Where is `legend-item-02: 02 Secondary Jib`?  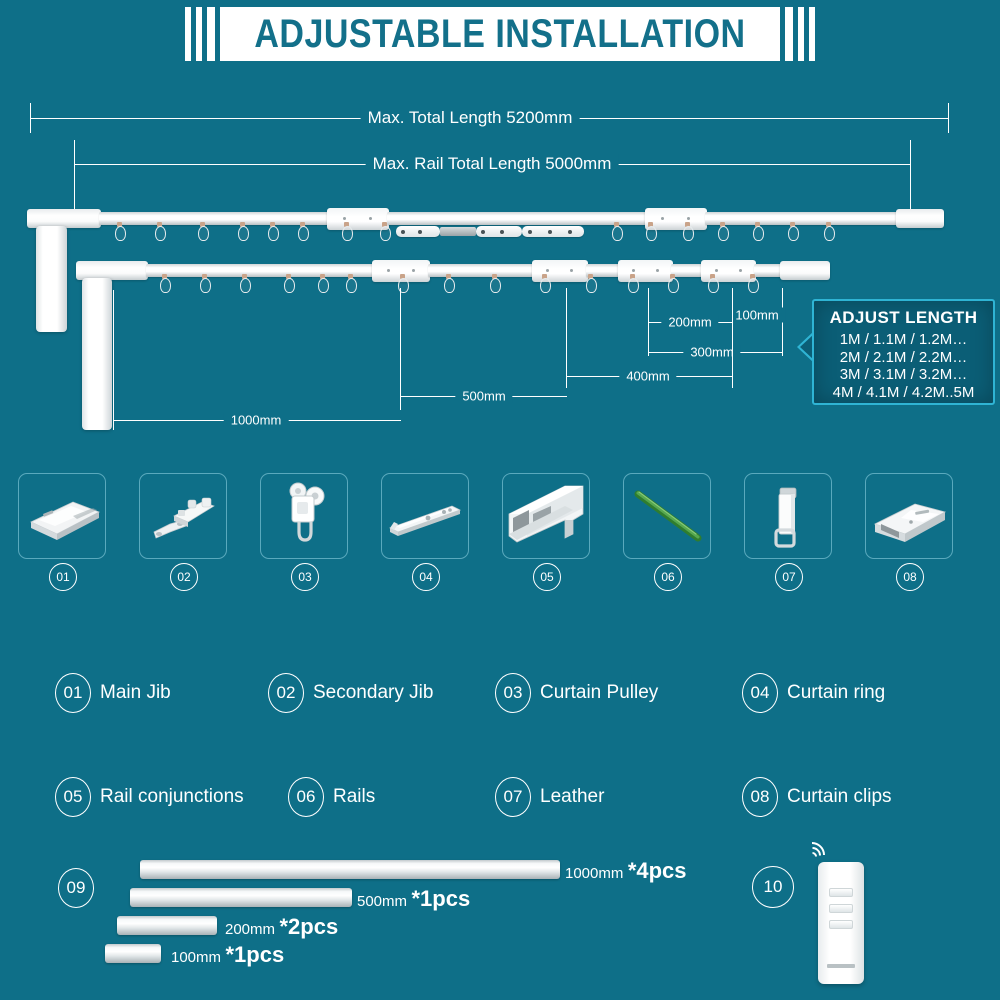
legend-item-02: 02 Secondary Jib is located at coordinates (350, 693).